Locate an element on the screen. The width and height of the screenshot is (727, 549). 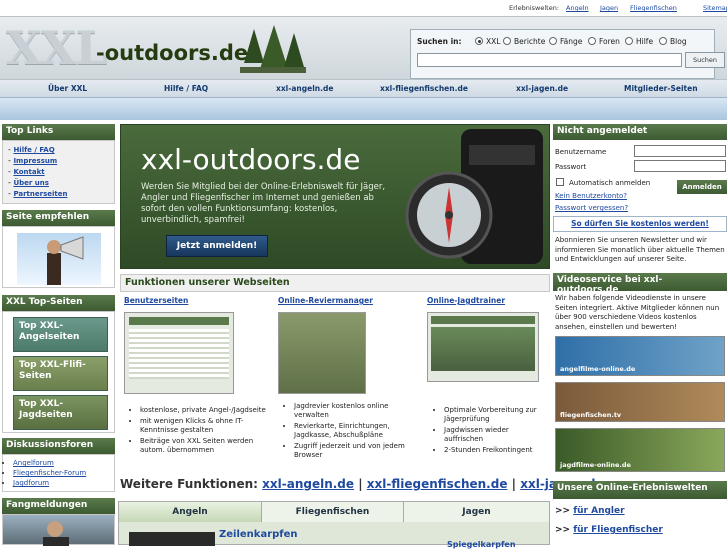
toplink-ueber-uns: Über uns is located at coordinates (30, 183).